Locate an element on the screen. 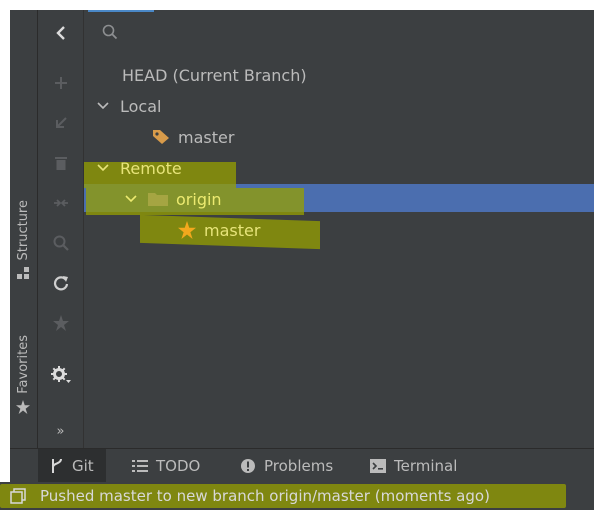 This screenshot has height=510, width=594. gear-icon is located at coordinates (60, 375).